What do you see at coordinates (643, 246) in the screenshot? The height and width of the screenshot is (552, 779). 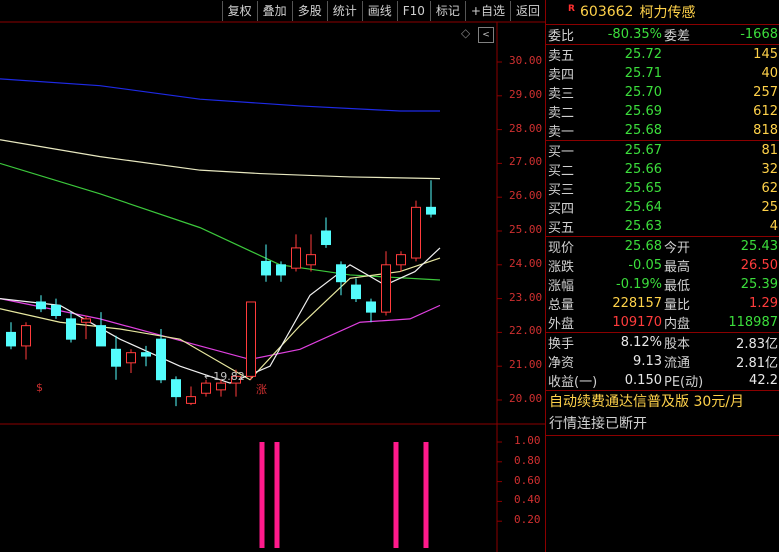 I see `quote-value: 25.68` at bounding box center [643, 246].